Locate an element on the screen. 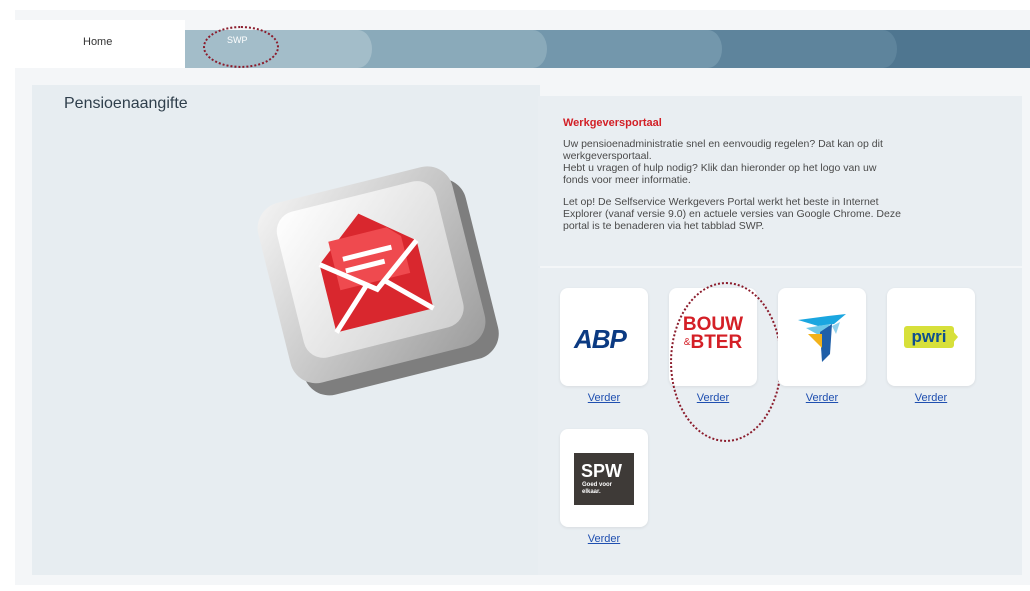 The width and height of the screenshot is (1030, 591). swp-annotation-circle is located at coordinates (241, 47).